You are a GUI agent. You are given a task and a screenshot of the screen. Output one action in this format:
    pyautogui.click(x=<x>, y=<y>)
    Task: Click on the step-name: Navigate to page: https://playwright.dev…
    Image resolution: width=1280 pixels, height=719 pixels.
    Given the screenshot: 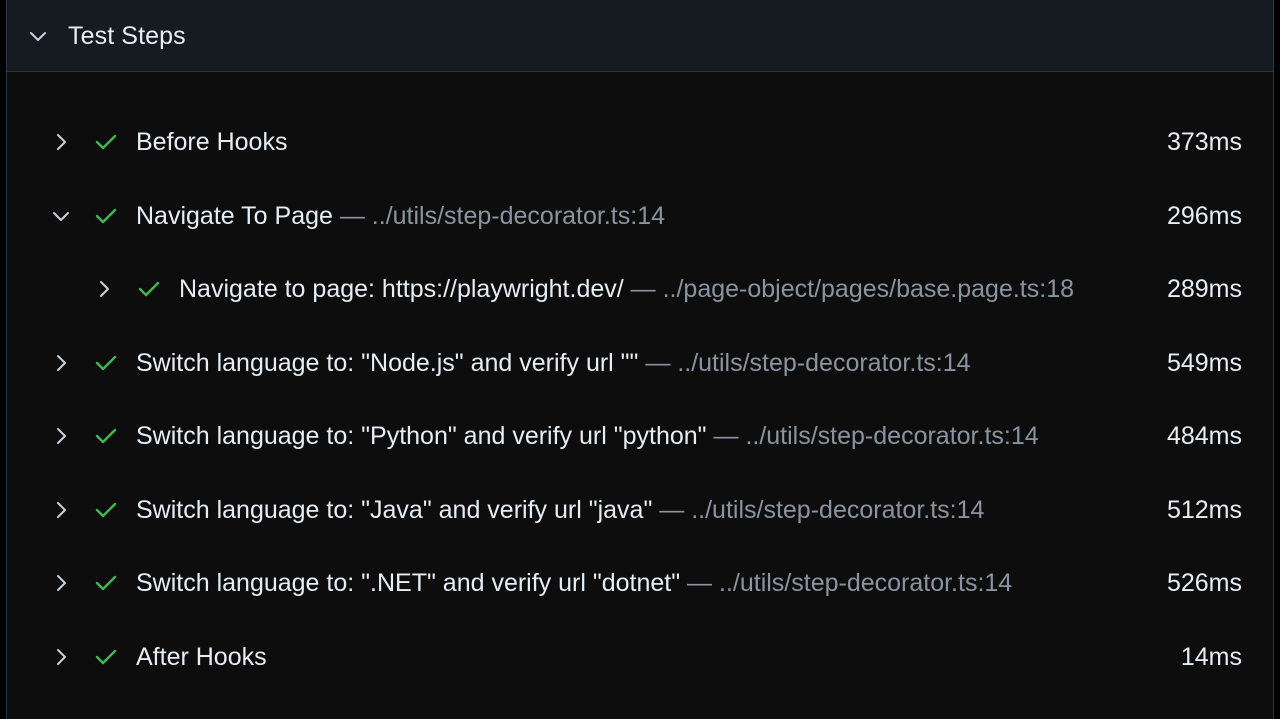 What is the action you would take?
    pyautogui.click(x=401, y=289)
    